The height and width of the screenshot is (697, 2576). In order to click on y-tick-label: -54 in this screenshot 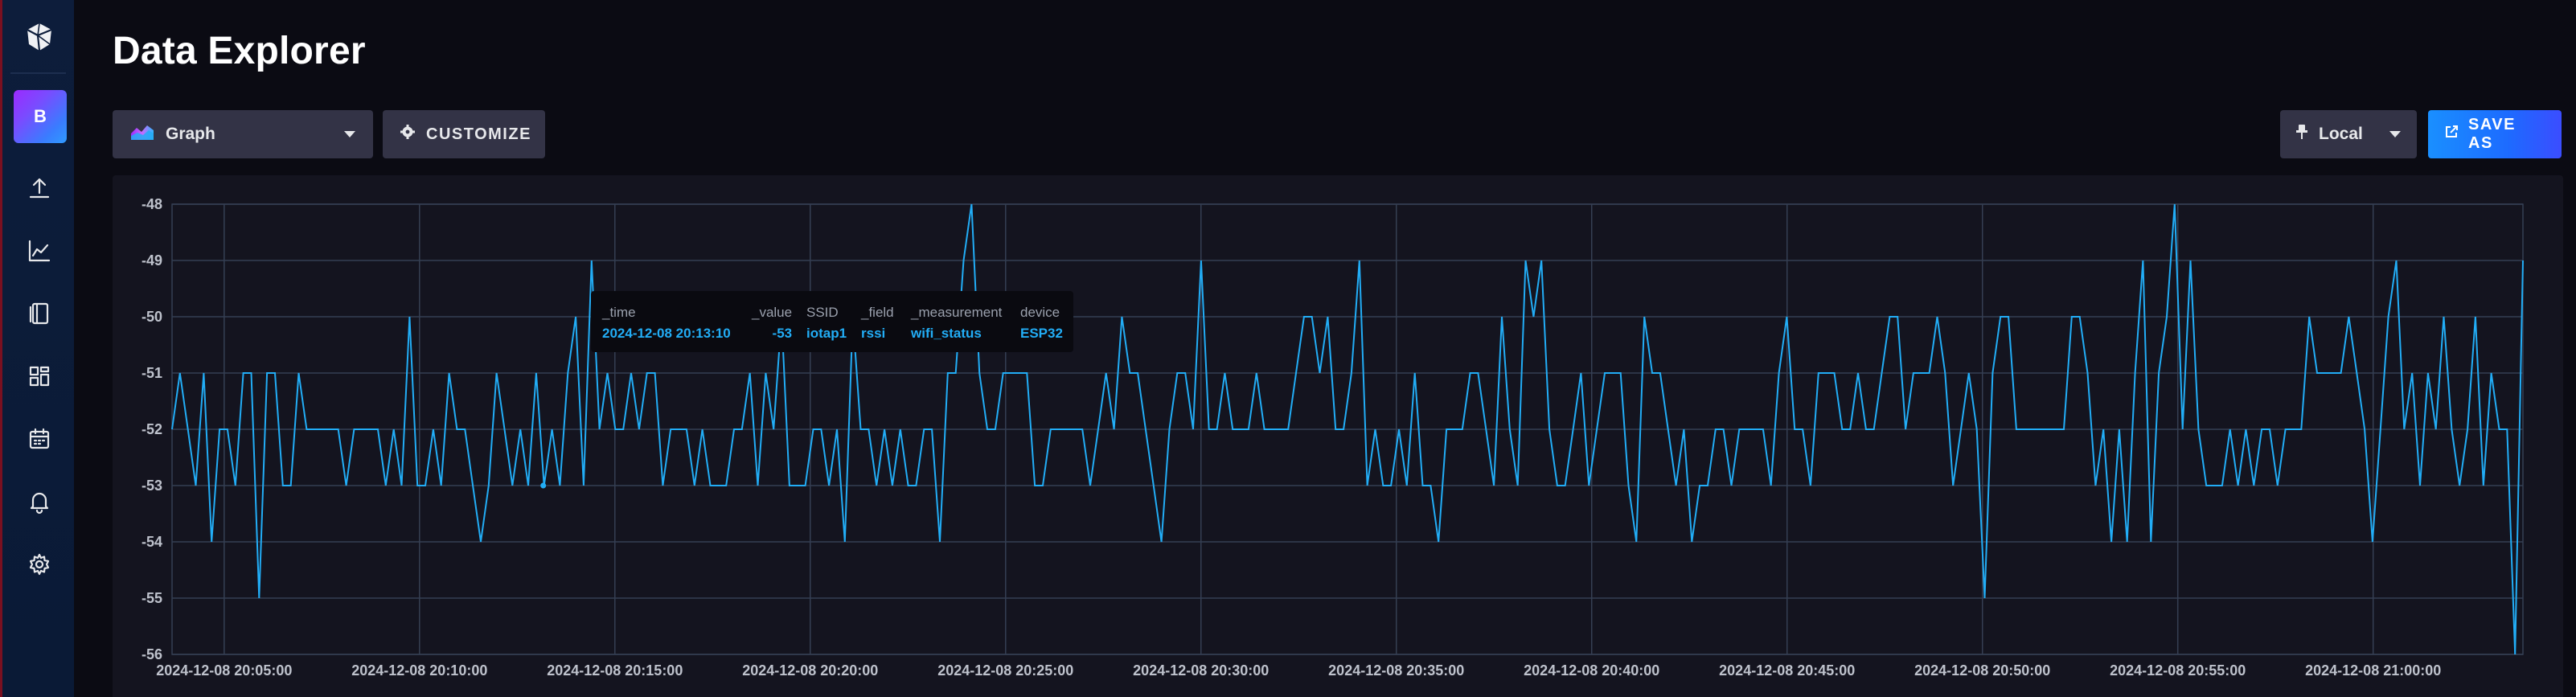, I will do `click(152, 542)`.